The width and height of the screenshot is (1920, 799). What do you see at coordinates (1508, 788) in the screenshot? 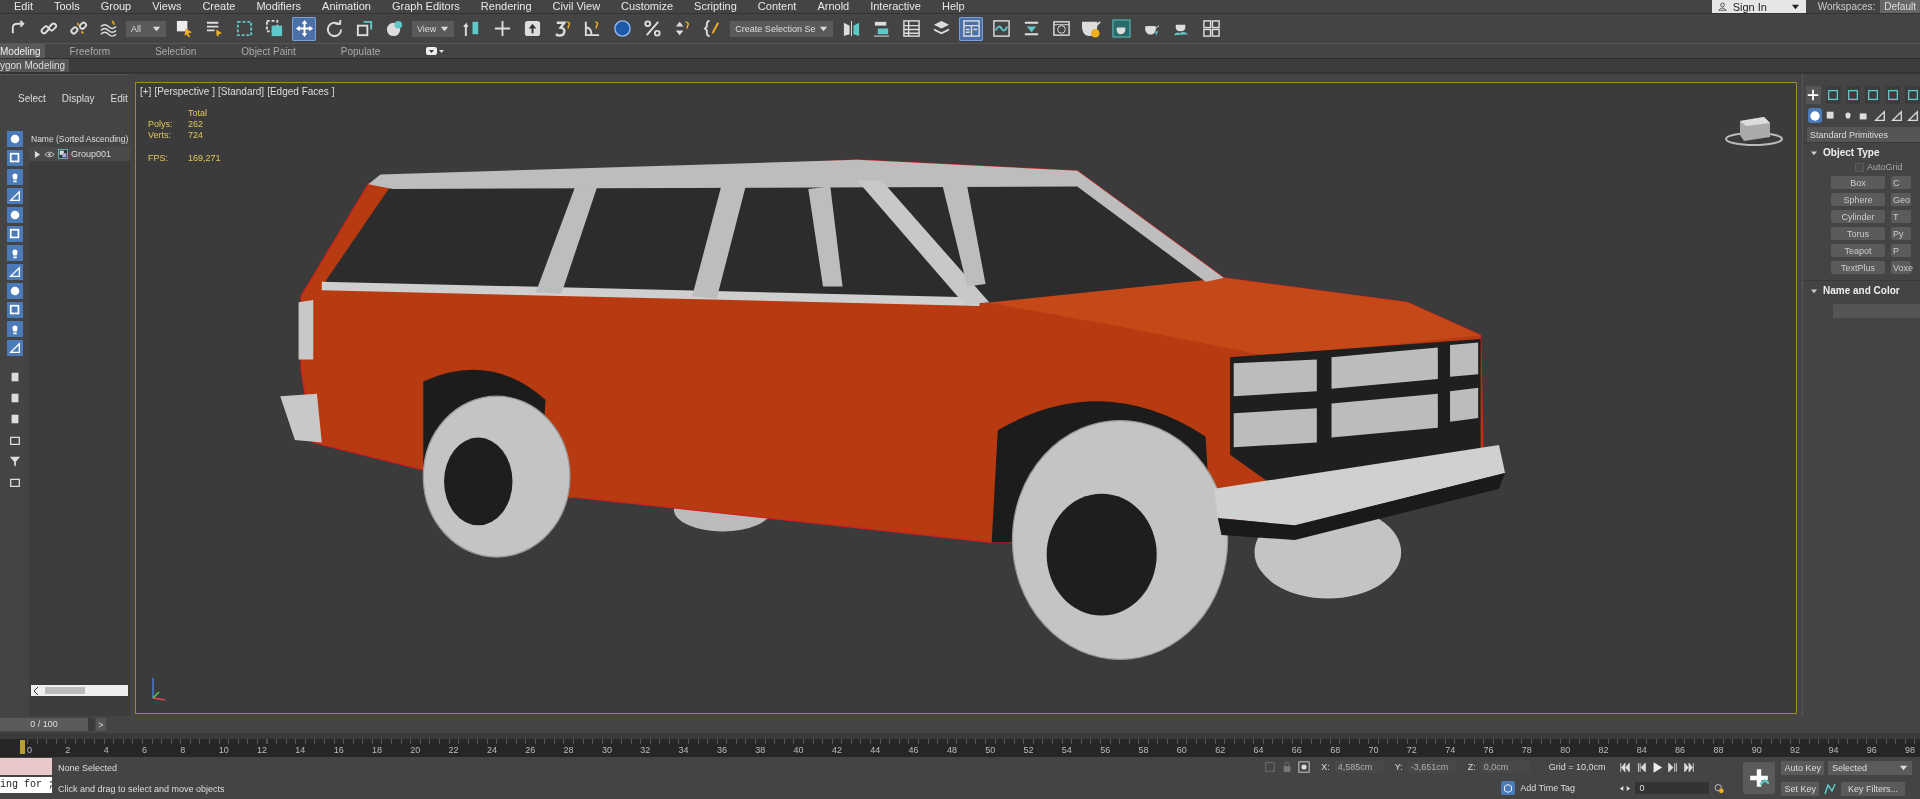
I see `time-tag-icon` at bounding box center [1508, 788].